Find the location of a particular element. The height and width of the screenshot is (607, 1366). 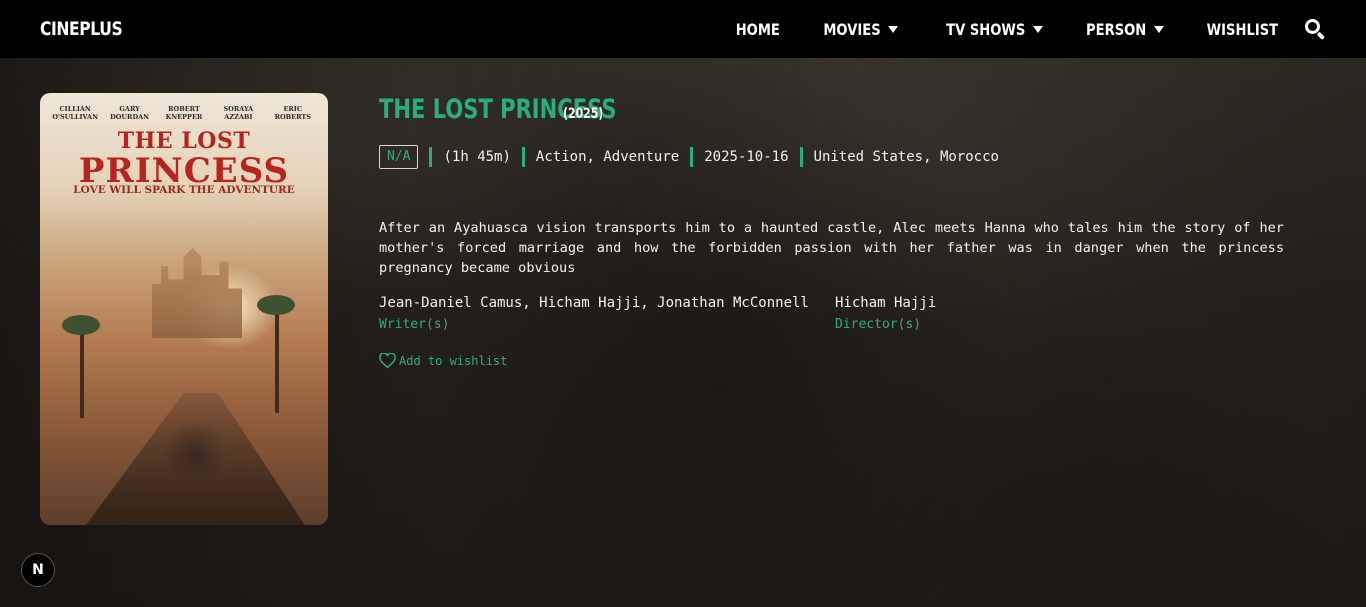

poster-castle is located at coordinates (197, 293).